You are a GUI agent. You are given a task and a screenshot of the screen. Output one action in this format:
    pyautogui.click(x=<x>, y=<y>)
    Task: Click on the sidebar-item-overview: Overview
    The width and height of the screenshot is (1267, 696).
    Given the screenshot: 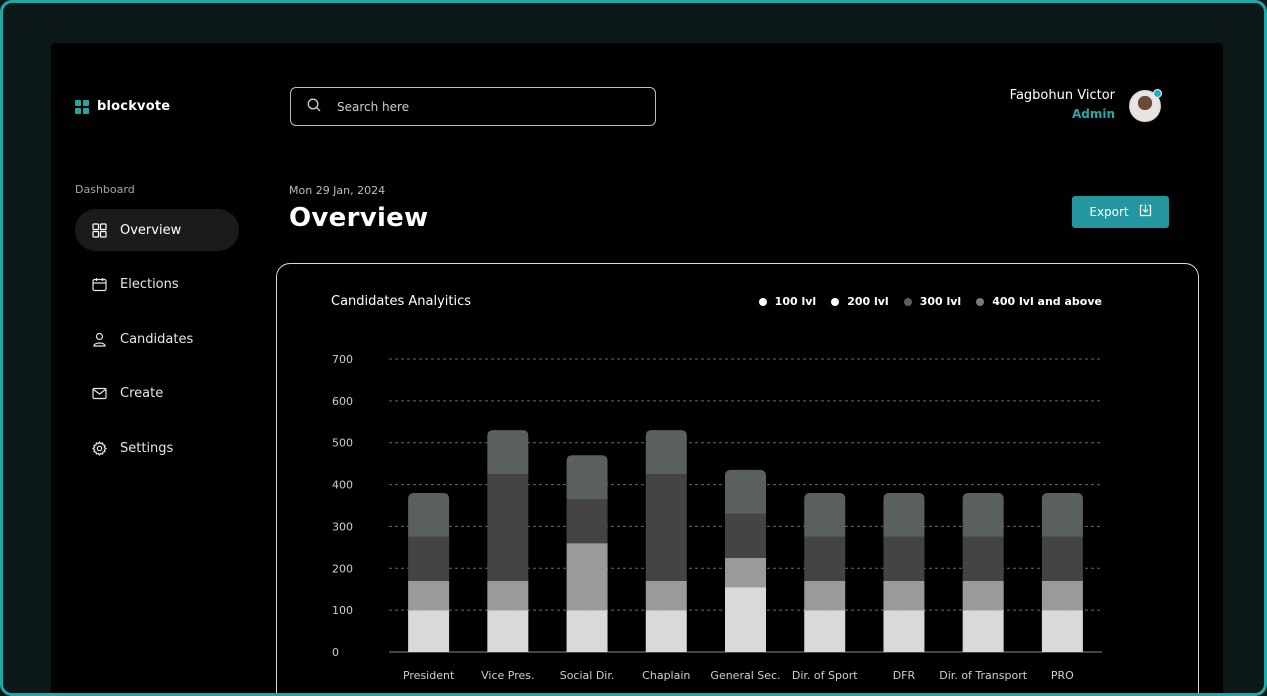 What is the action you would take?
    pyautogui.click(x=157, y=230)
    